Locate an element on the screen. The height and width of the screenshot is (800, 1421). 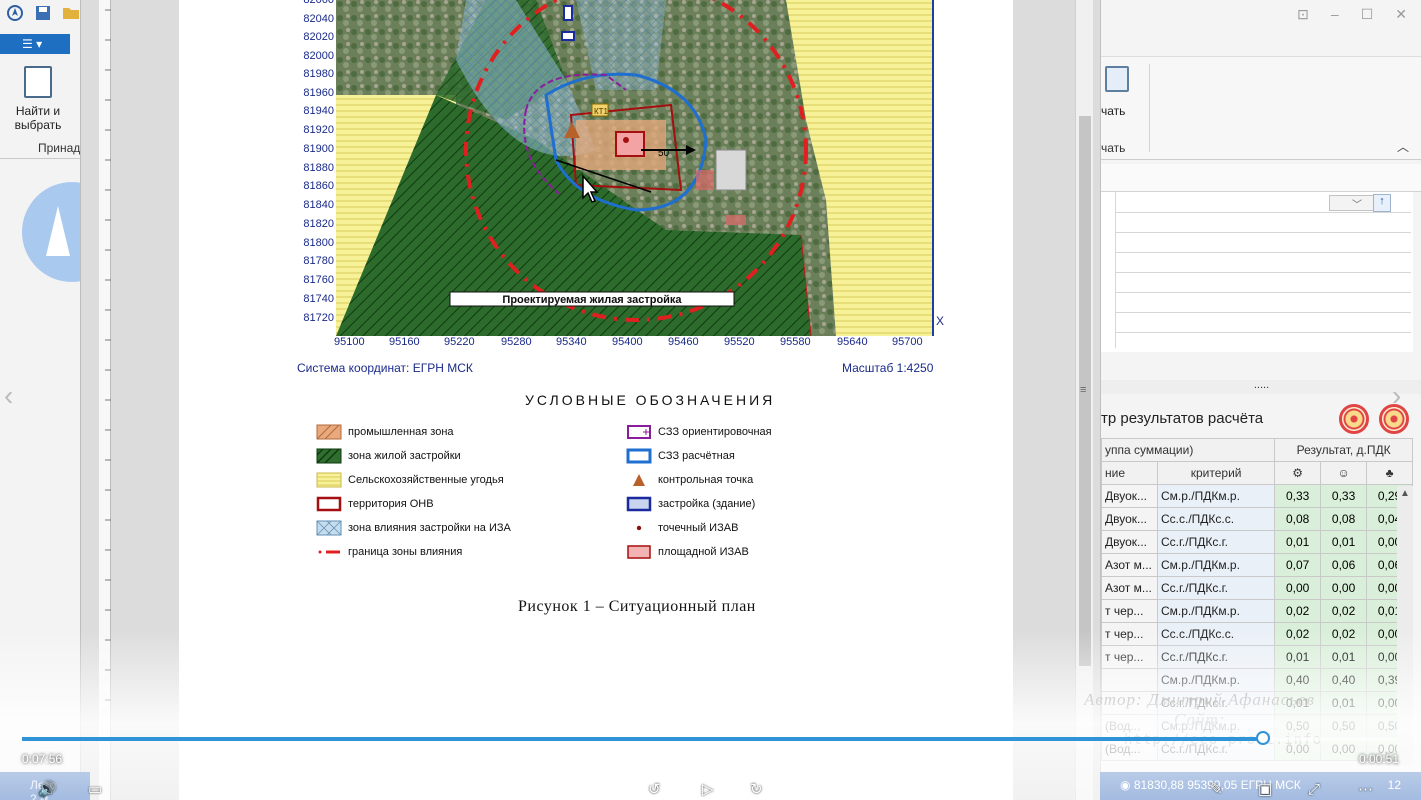
table-row: Двуок... Сс.с./ПДКс.с. 0,08 0,08 0,04 is located at coordinates (1257, 519).